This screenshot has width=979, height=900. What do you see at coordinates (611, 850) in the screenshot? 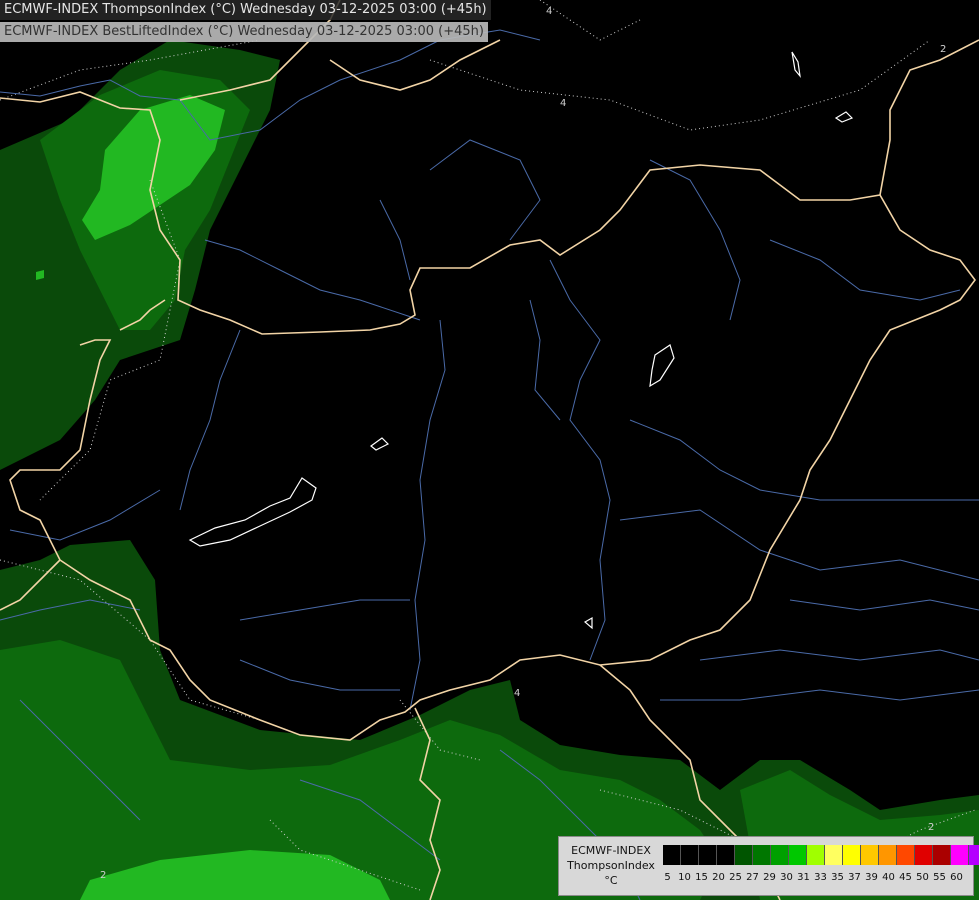
I see `legend-model: ECMWF-INDEX` at bounding box center [611, 850].